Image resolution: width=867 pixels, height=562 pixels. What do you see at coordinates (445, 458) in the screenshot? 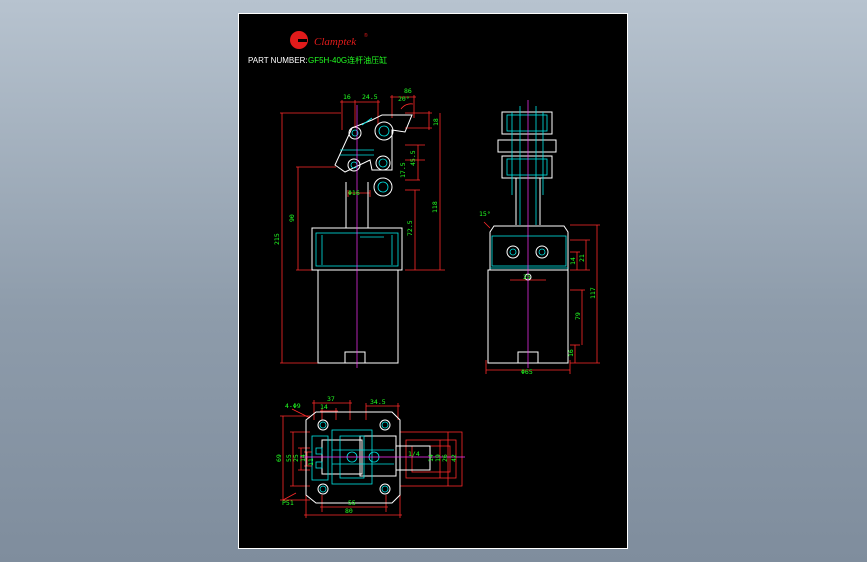
I see `top-dim-26: 26` at bounding box center [445, 458].